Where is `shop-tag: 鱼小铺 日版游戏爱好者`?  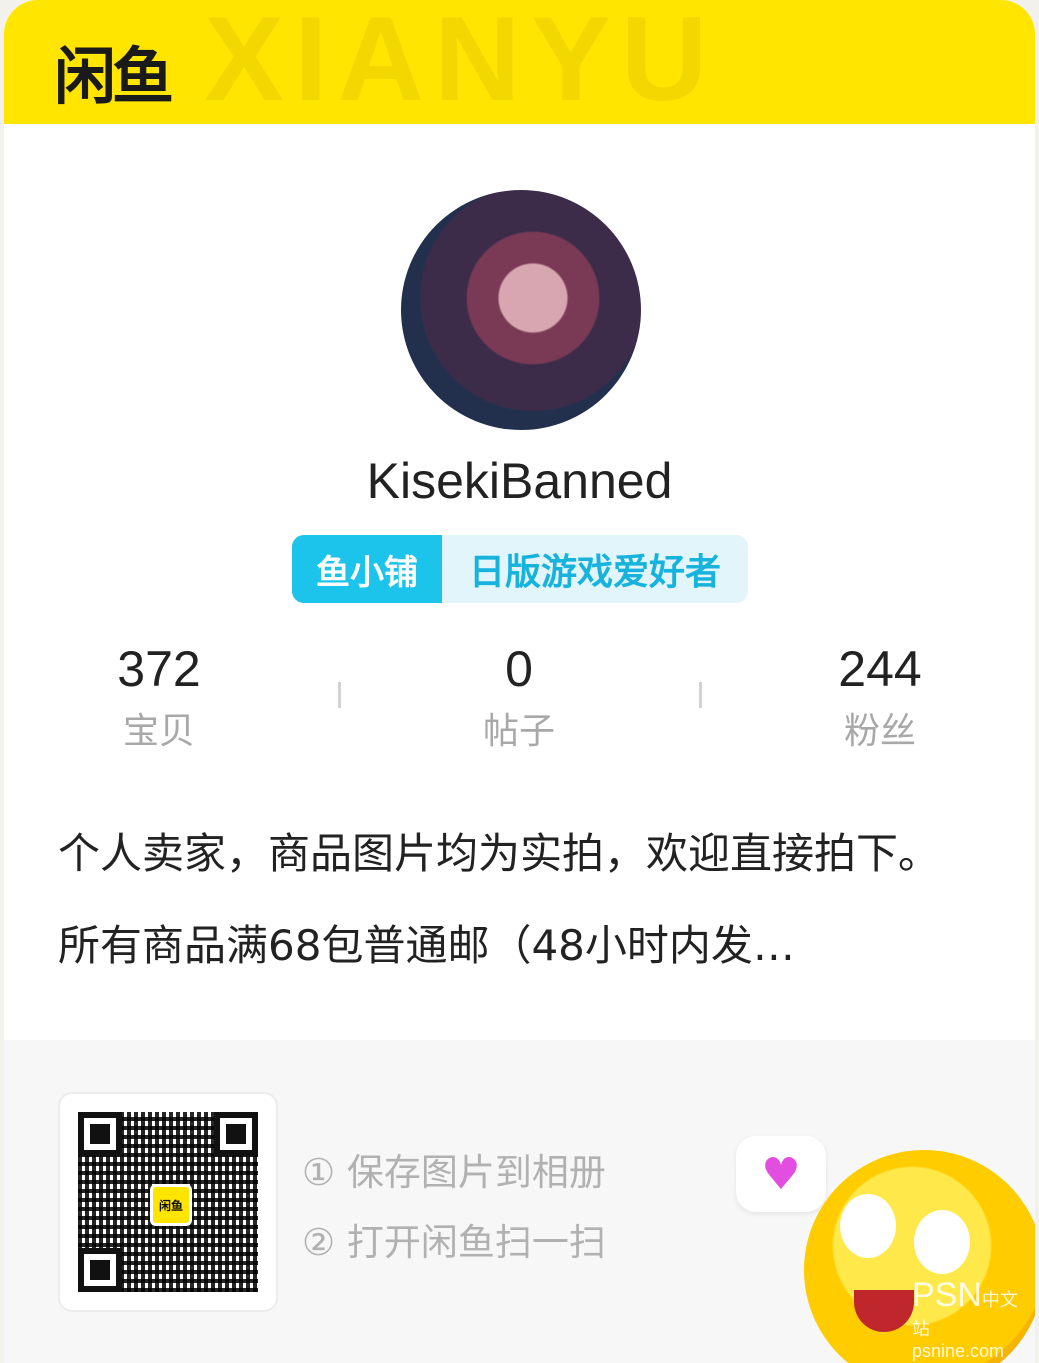 shop-tag: 鱼小铺 日版游戏爱好者 is located at coordinates (520, 569).